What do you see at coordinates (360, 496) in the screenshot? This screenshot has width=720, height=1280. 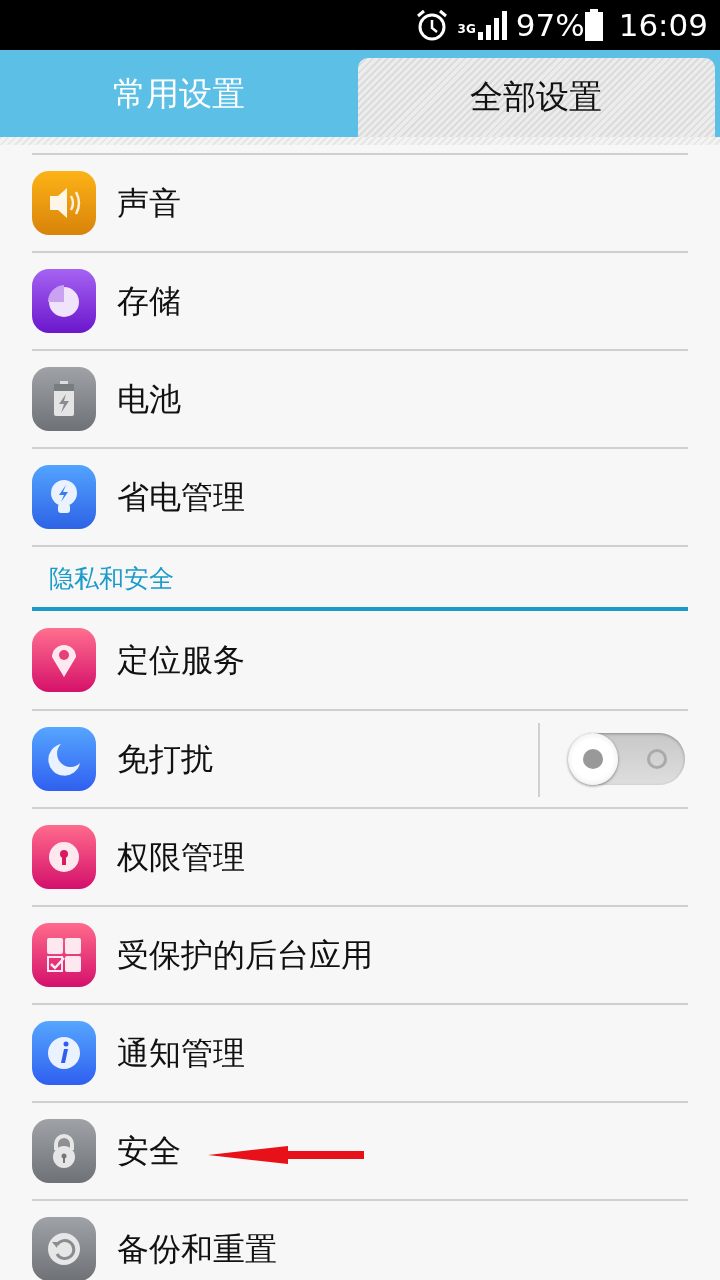 I see `settings-item: 省电管理` at bounding box center [360, 496].